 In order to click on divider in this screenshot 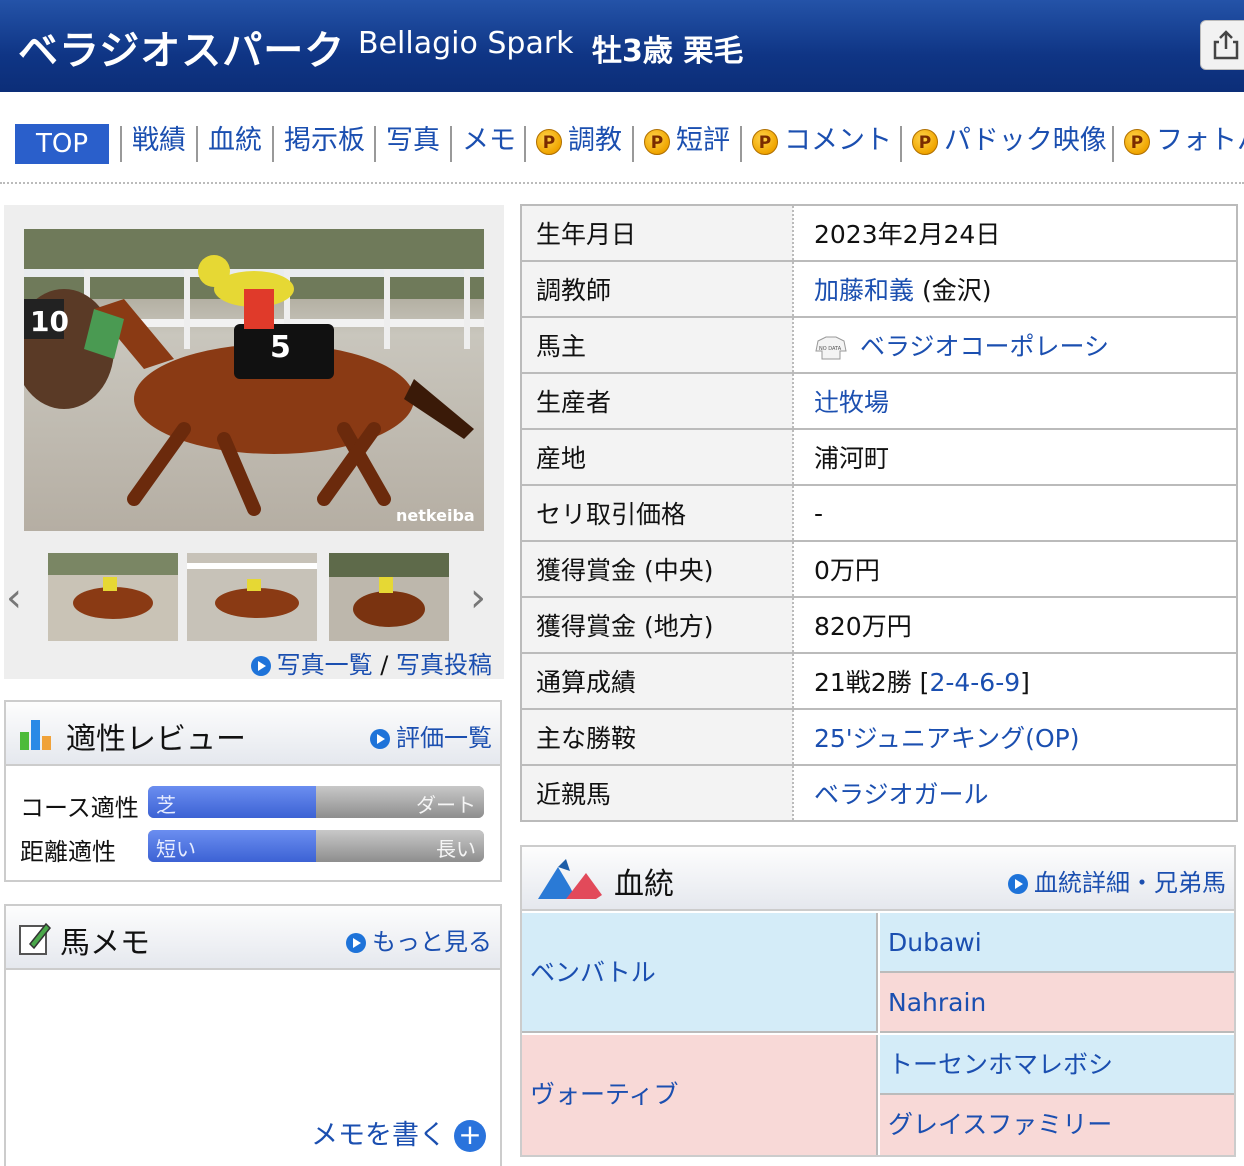, I will do `click(622, 183)`.